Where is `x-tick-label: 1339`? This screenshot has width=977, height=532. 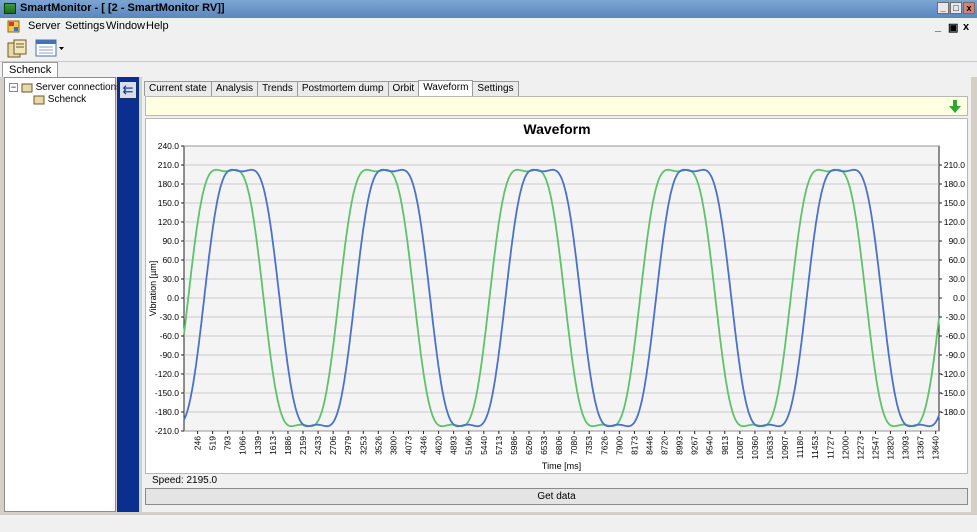
x-tick-label: 1339 is located at coordinates (258, 445).